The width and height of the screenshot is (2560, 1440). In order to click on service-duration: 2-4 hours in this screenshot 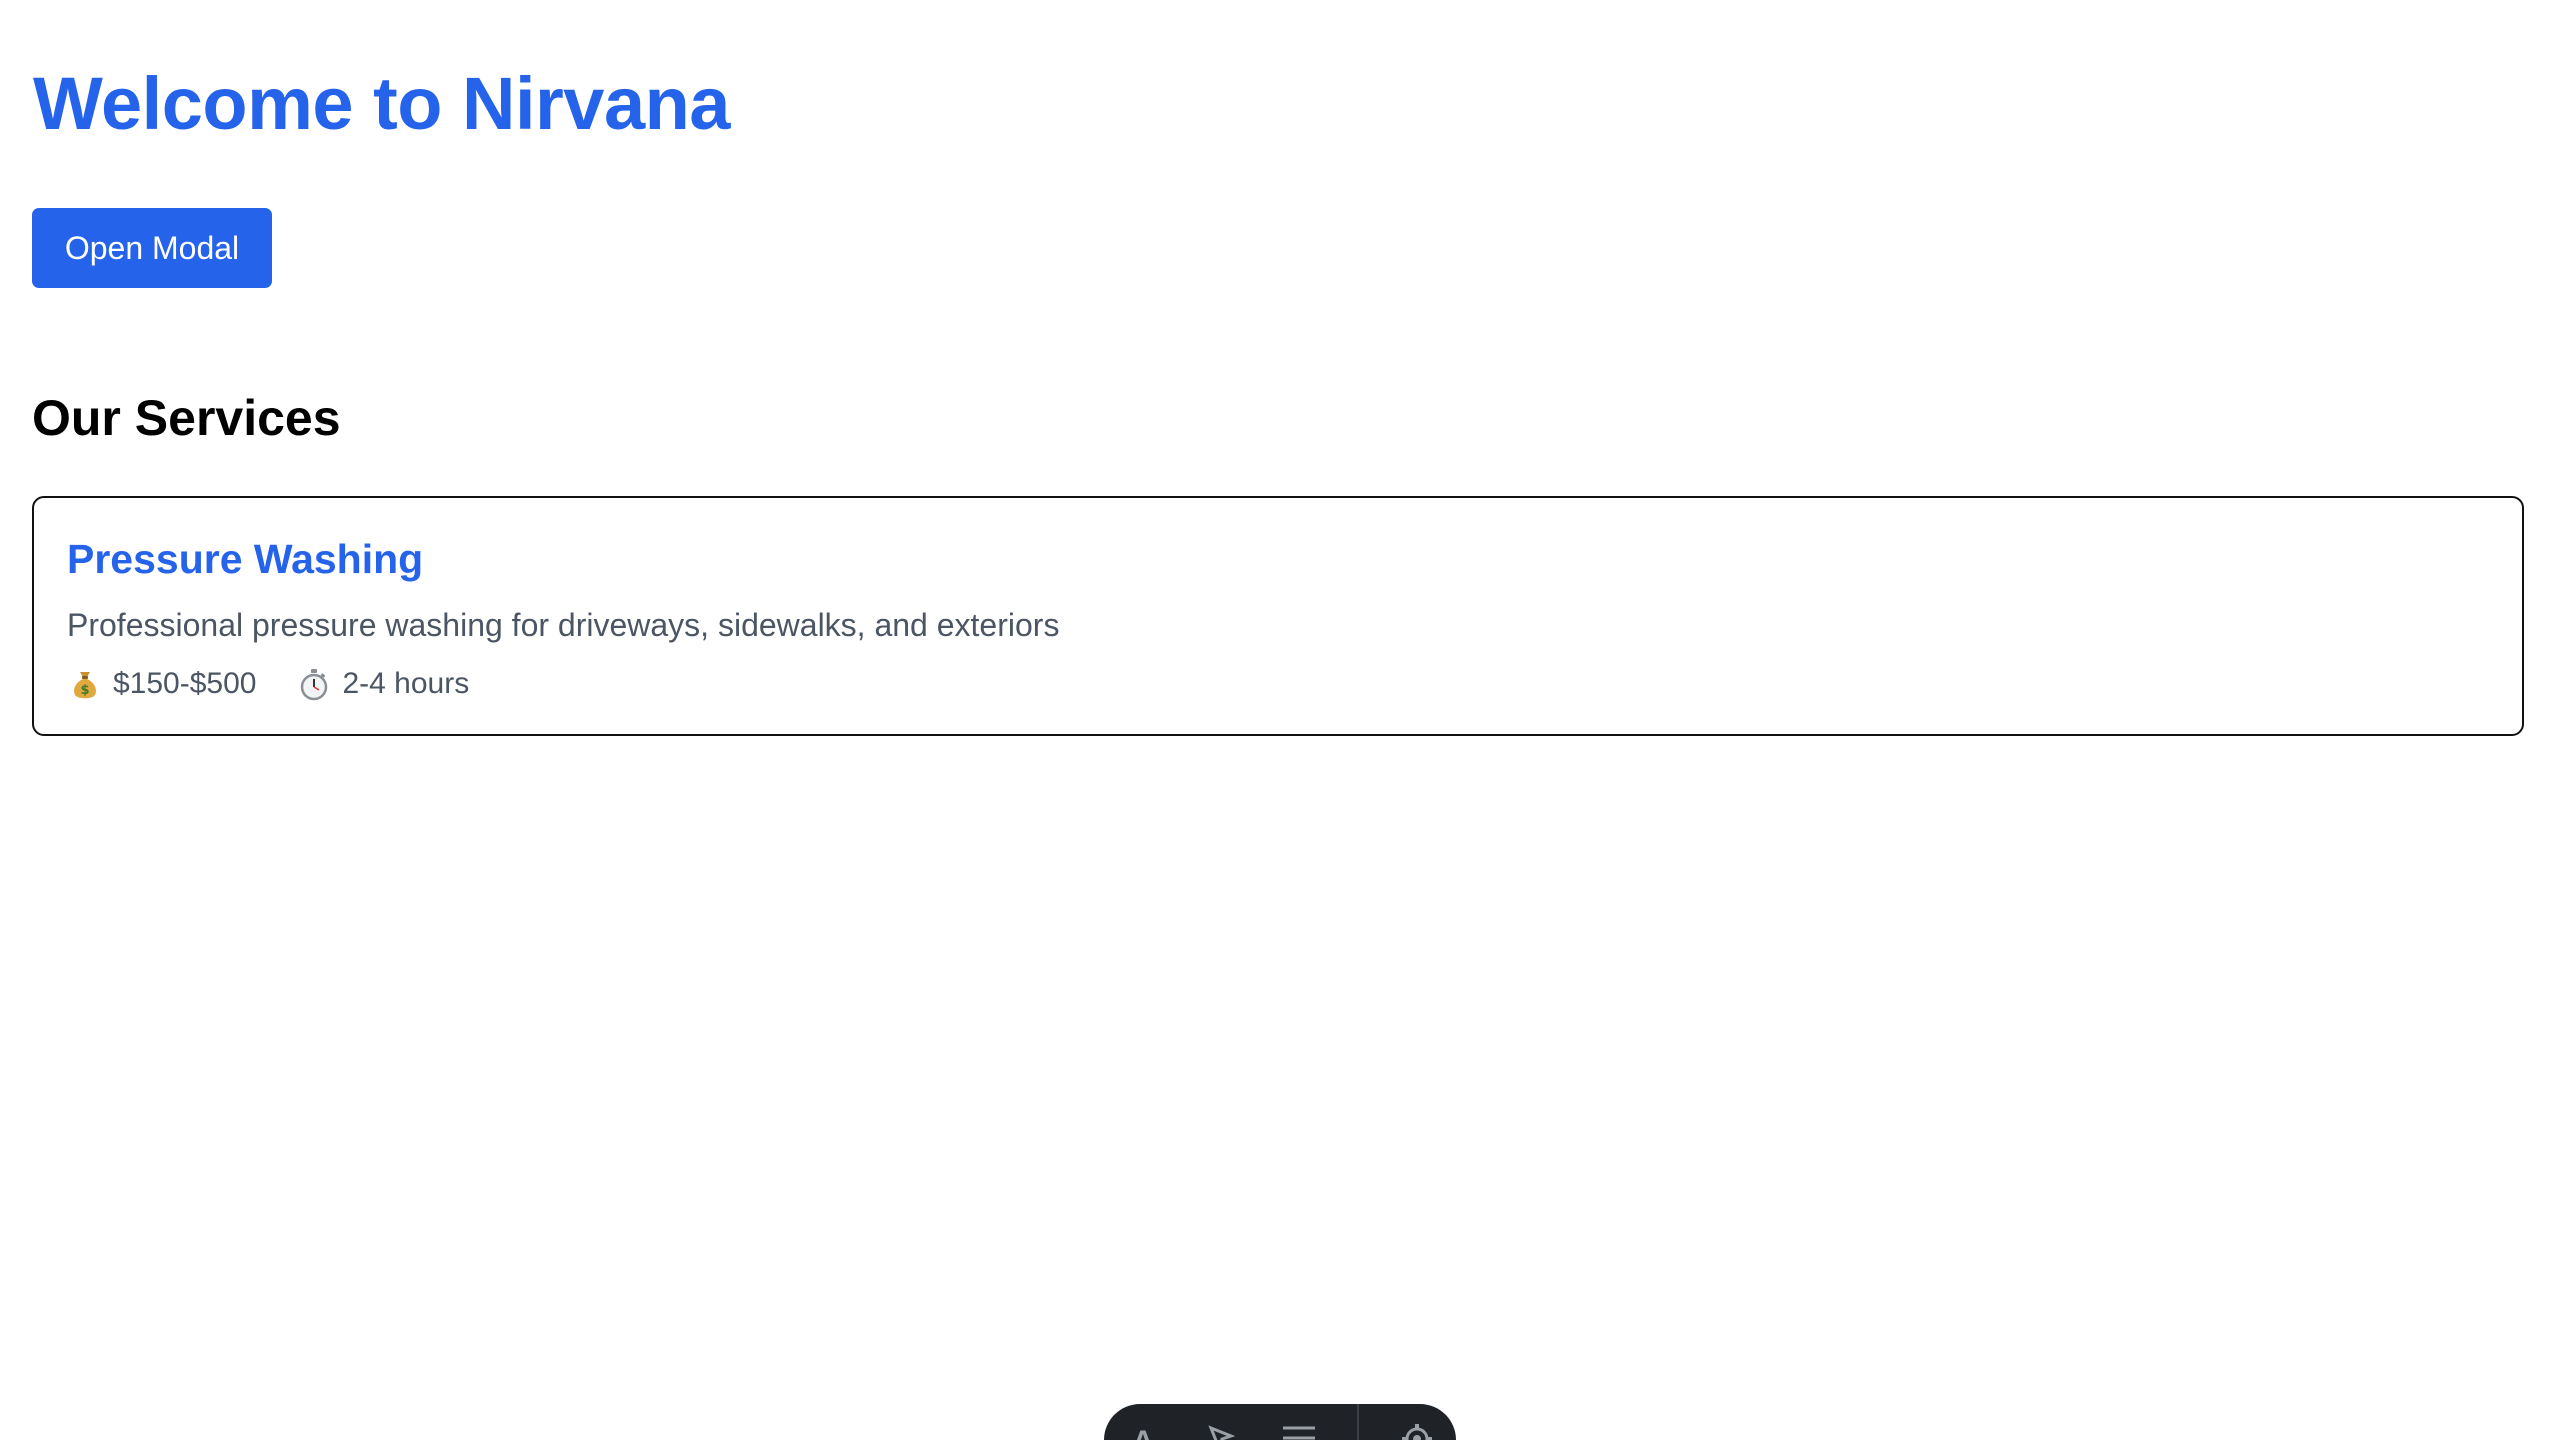, I will do `click(382, 684)`.